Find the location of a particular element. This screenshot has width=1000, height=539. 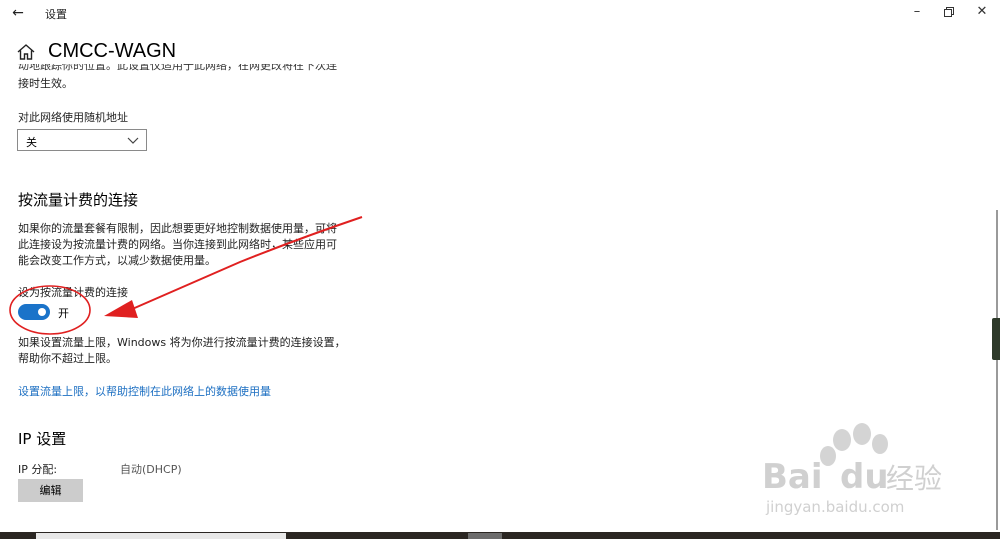

taskbar-search is located at coordinates (161, 536).